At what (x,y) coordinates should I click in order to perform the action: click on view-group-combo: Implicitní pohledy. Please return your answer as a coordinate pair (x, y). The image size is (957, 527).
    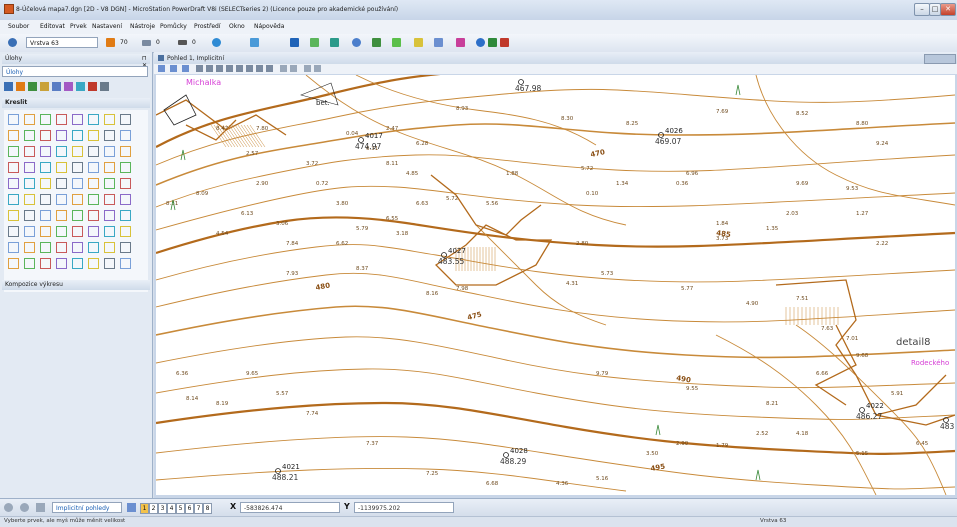
    Looking at the image, I should click on (87, 507).